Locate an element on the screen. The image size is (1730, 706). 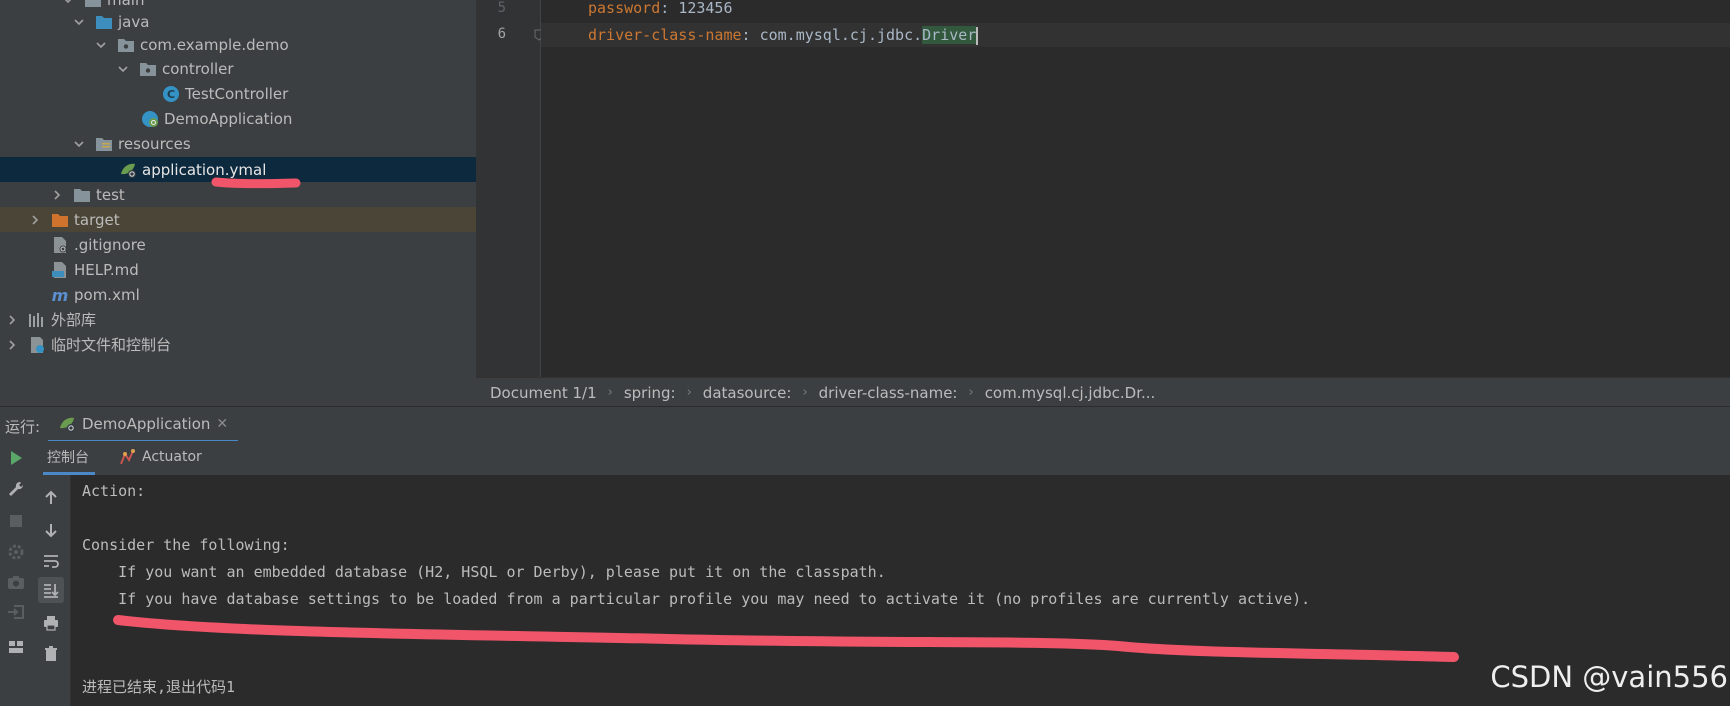
breadcrumb-item: driver-class-name: › is located at coordinates (902, 393).